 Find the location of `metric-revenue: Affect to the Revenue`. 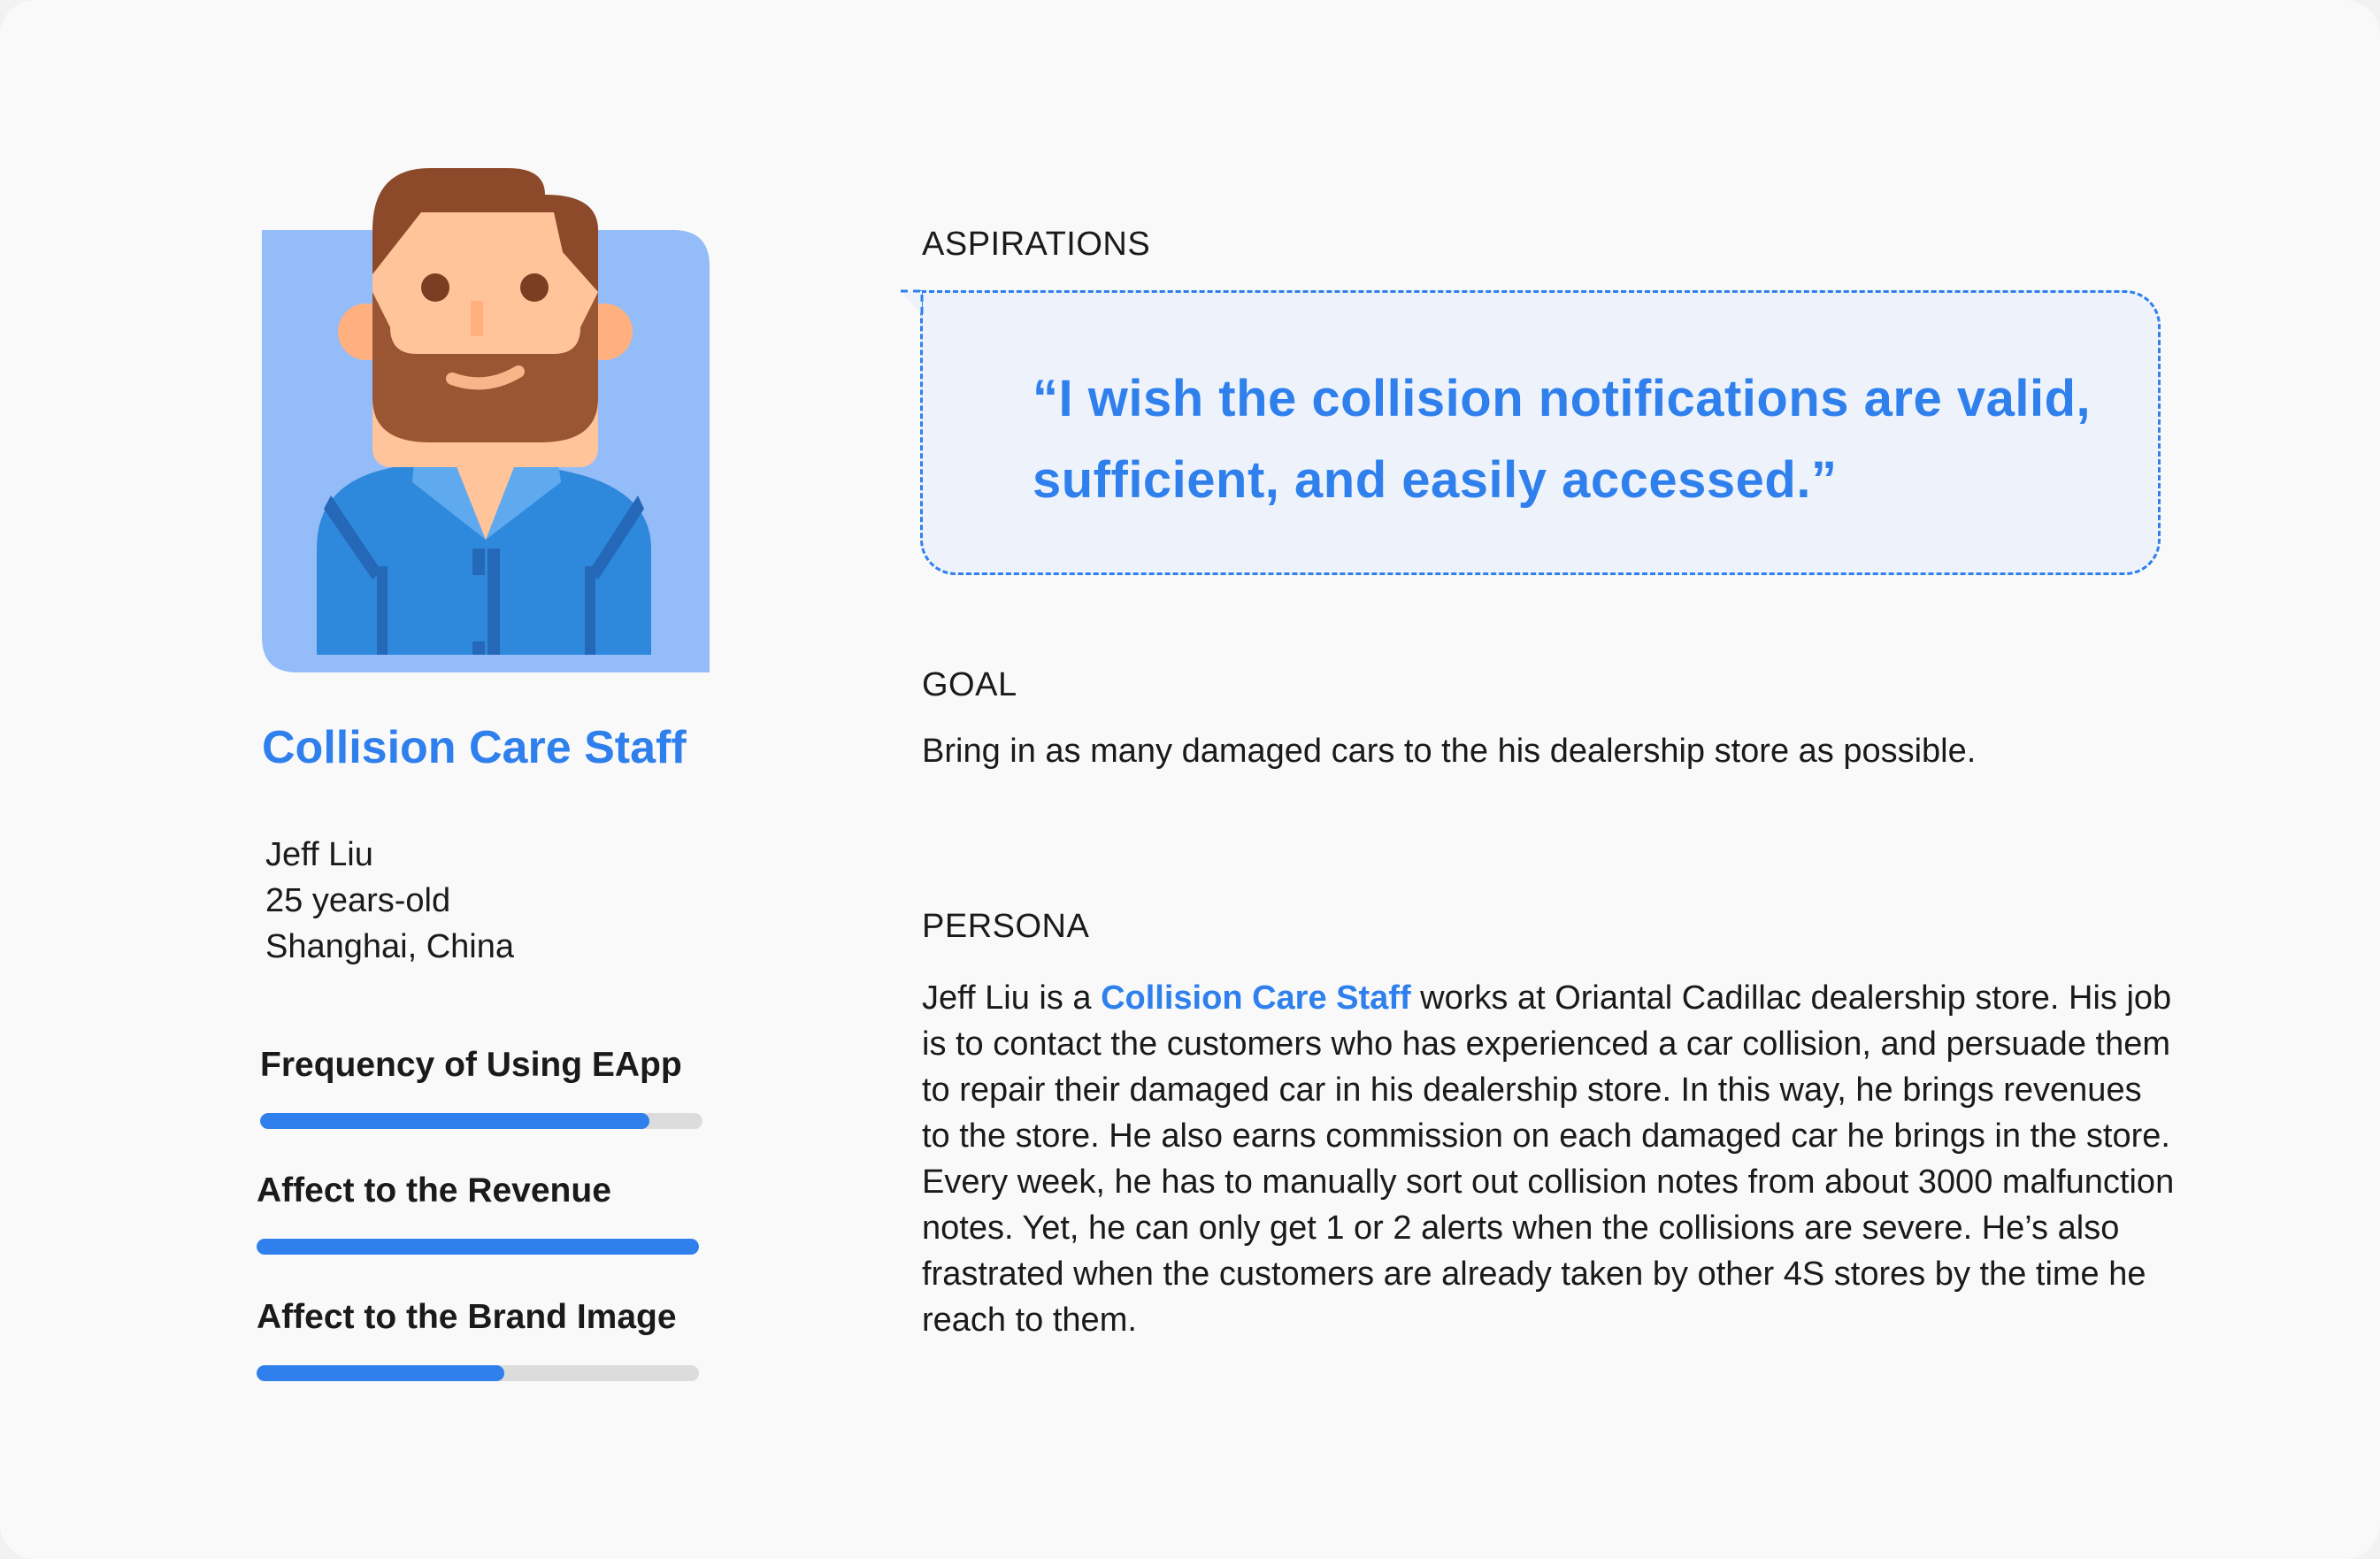

metric-revenue: Affect to the Revenue is located at coordinates (478, 1212).